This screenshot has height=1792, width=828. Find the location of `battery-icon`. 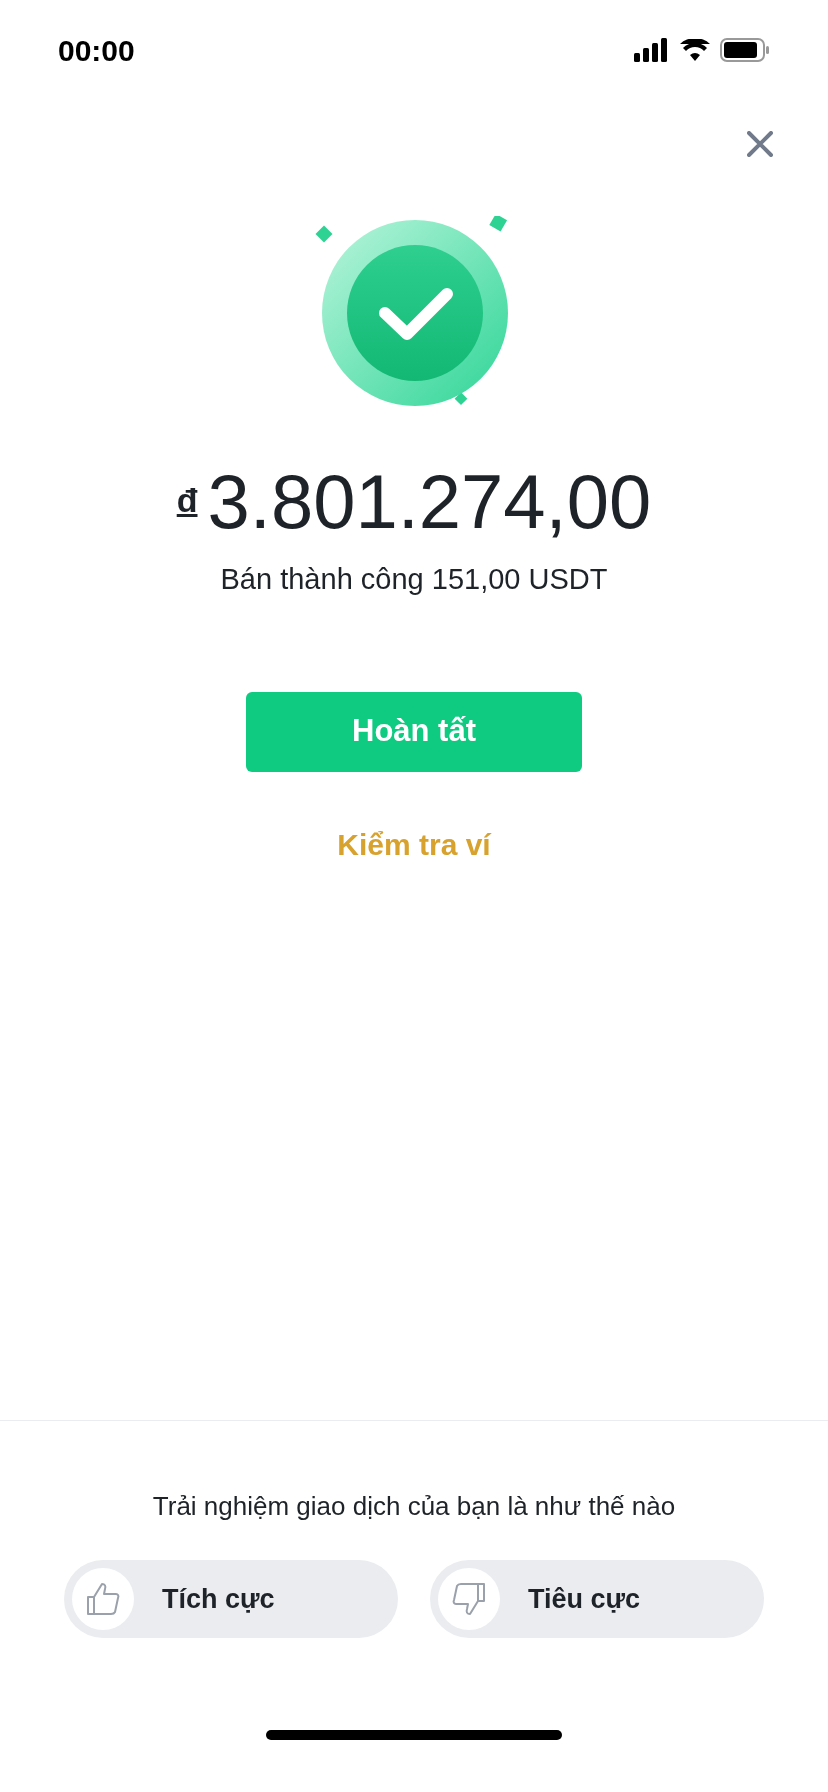

battery-icon is located at coordinates (745, 50).